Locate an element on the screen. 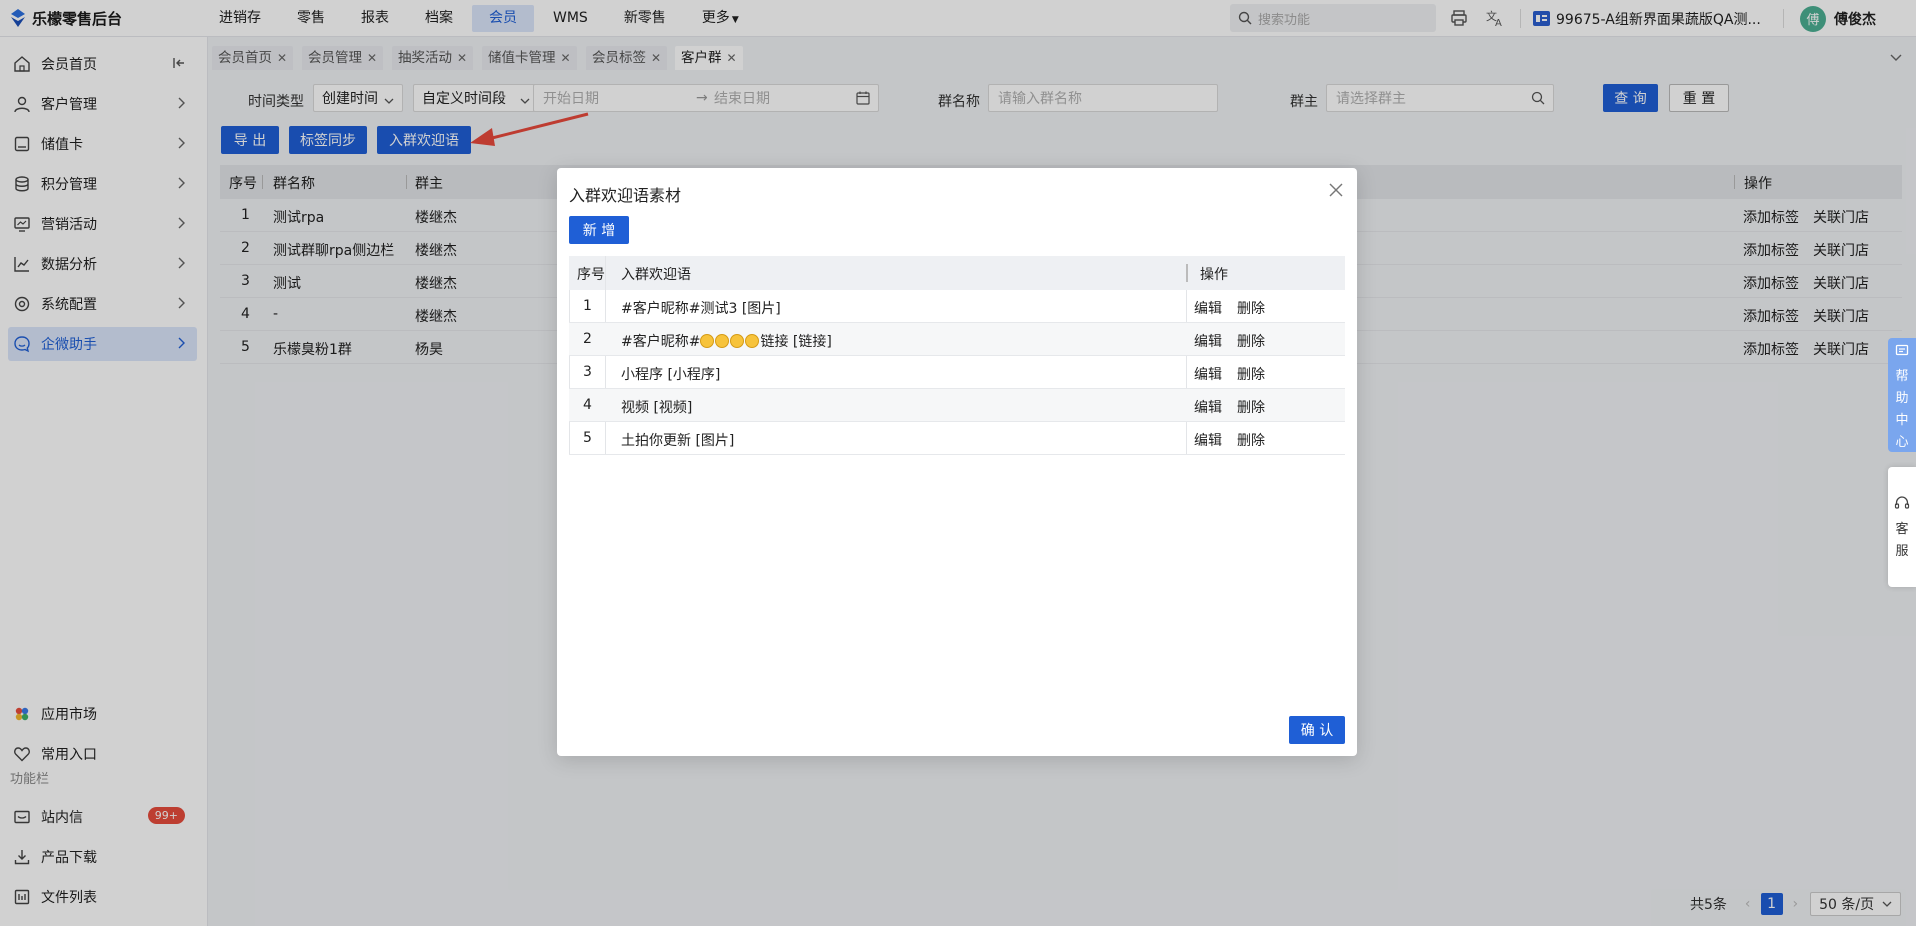  welcome-text-prefix: #客户昵称# is located at coordinates (661, 342).